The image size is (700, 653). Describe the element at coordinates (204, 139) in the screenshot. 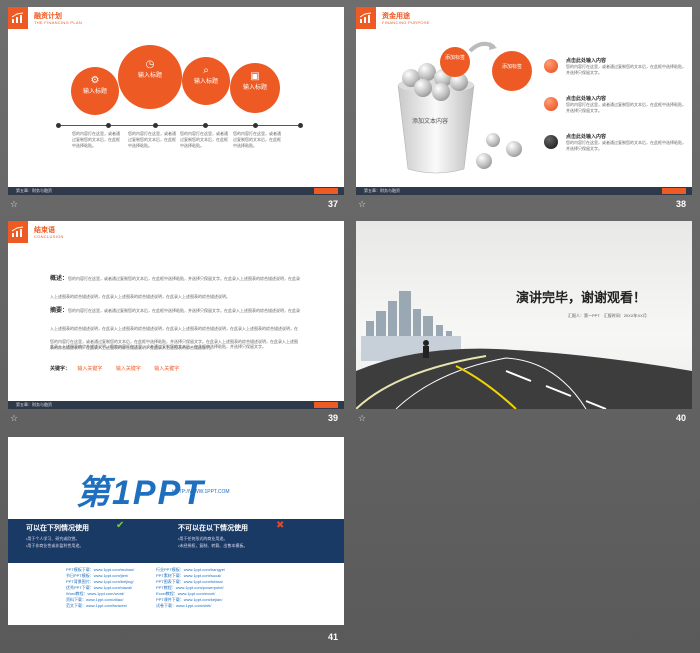

I see `description-3: 您的内容打在这里，或者通过复制您的文本后，在此框中选择粘贴。` at that location.